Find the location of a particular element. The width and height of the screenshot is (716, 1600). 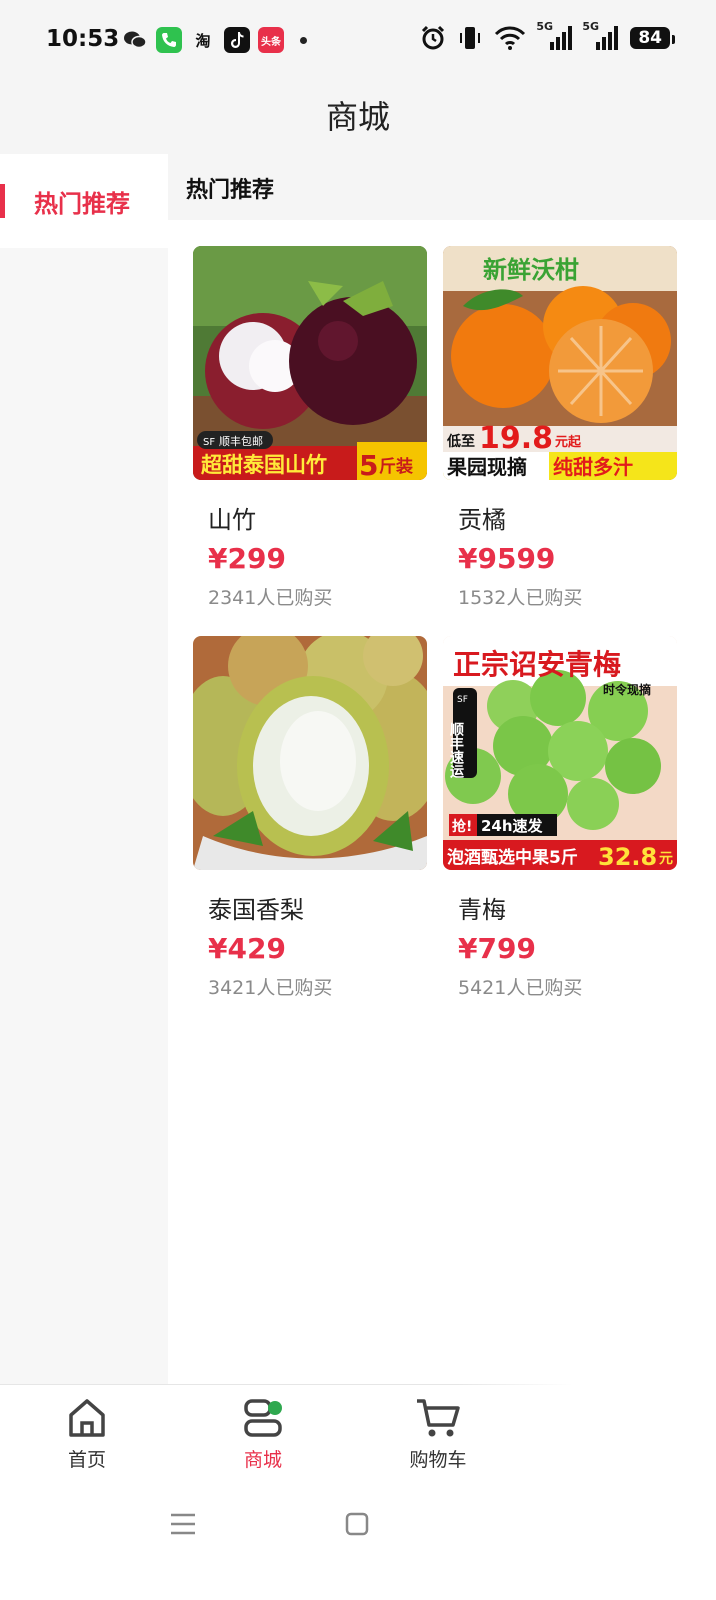

image-banner-text: 泡酒甄选中果5斤 is located at coordinates (512, 857).